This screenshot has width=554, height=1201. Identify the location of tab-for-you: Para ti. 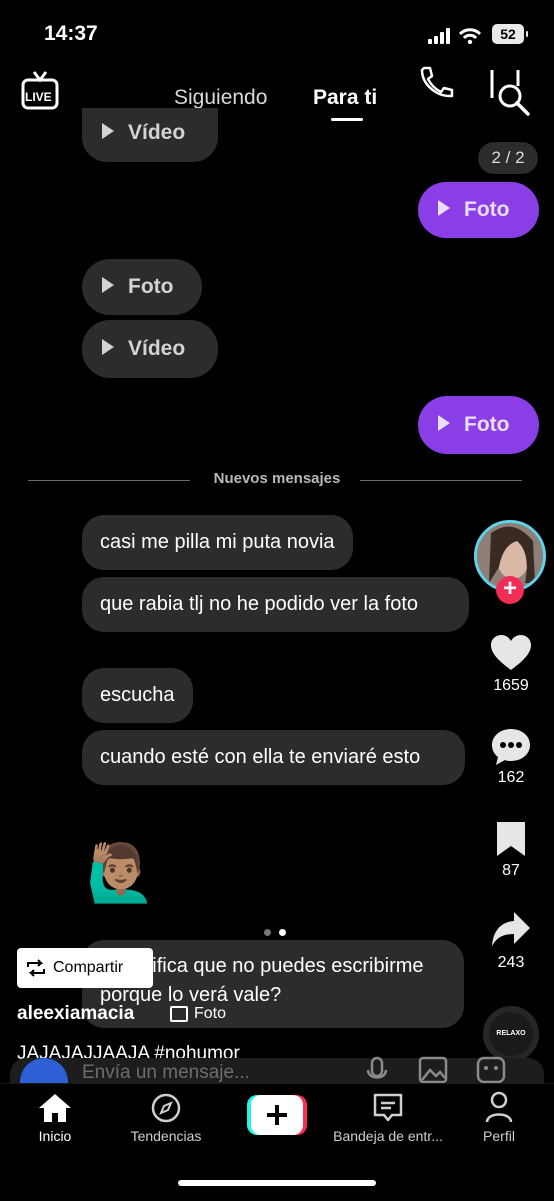
(345, 98).